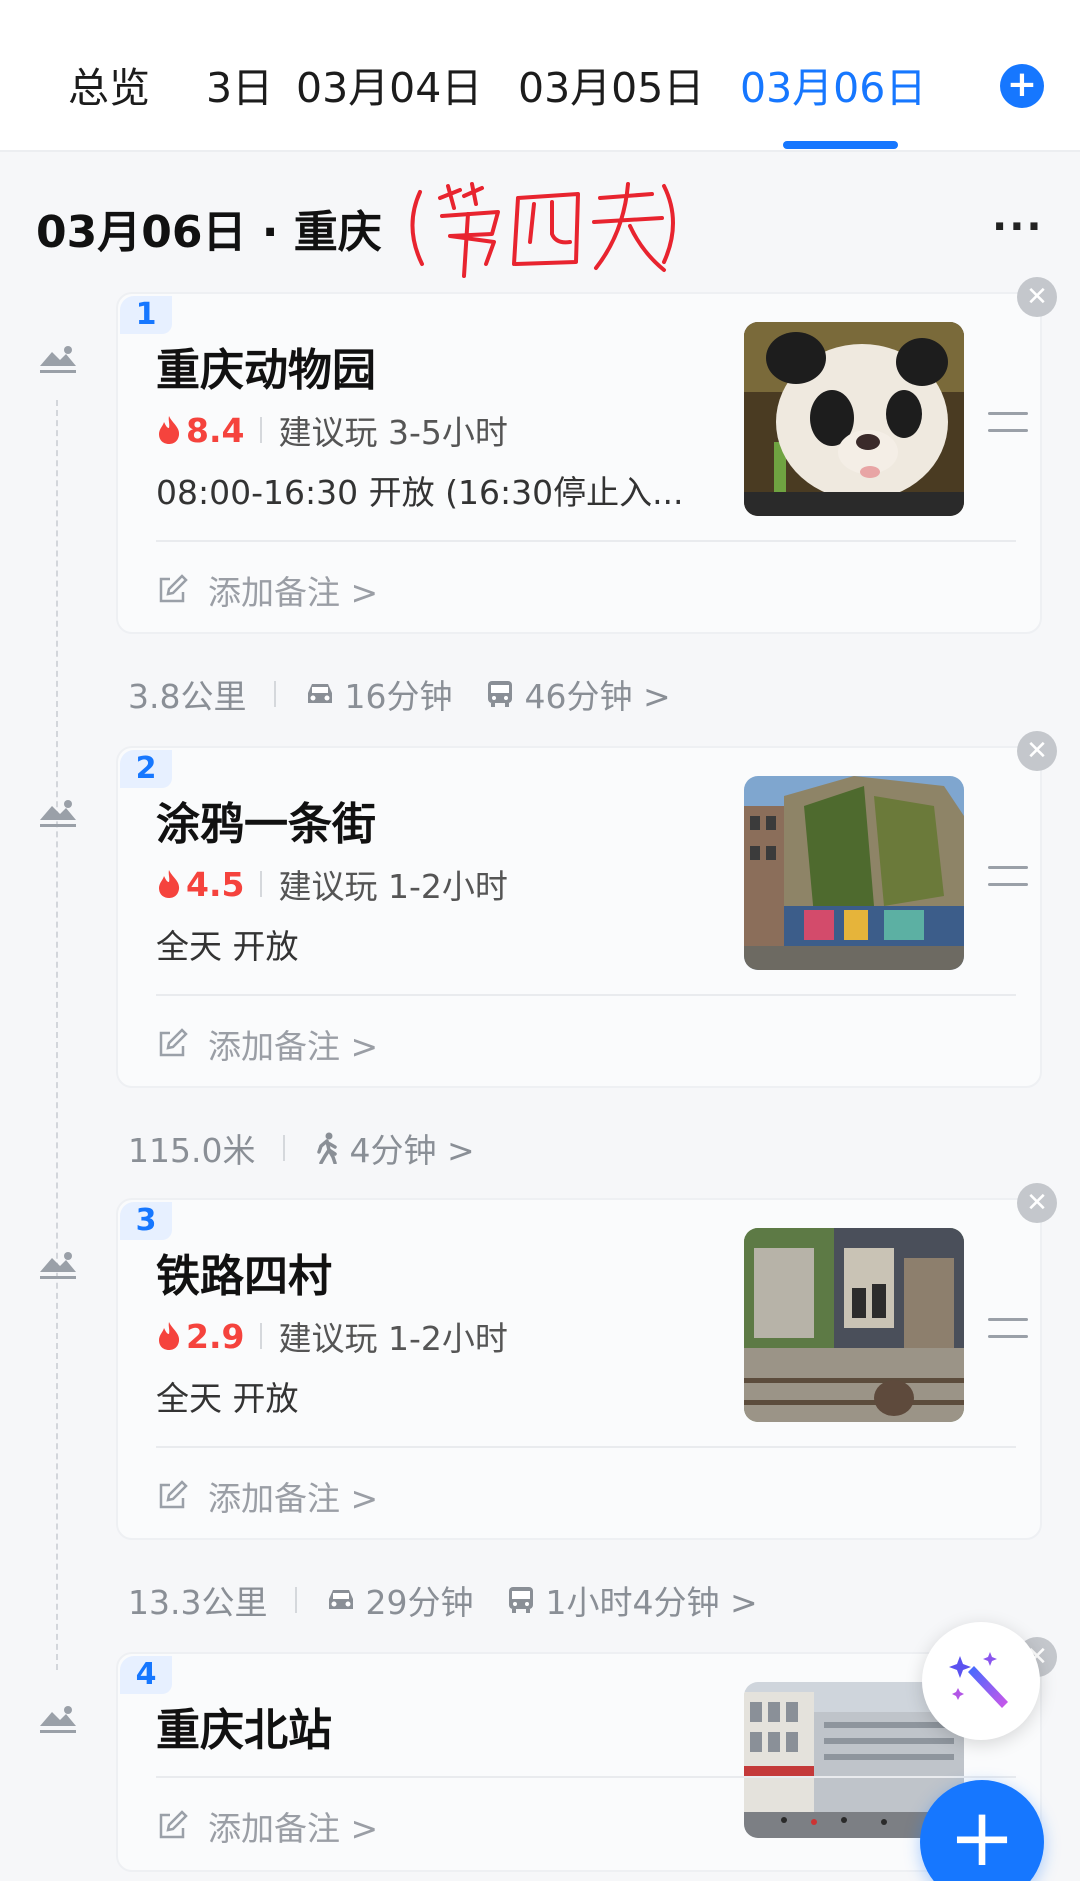 This screenshot has height=1881, width=1080. Describe the element at coordinates (1018, 227) in the screenshot. I see `more-options-button: ···` at that location.